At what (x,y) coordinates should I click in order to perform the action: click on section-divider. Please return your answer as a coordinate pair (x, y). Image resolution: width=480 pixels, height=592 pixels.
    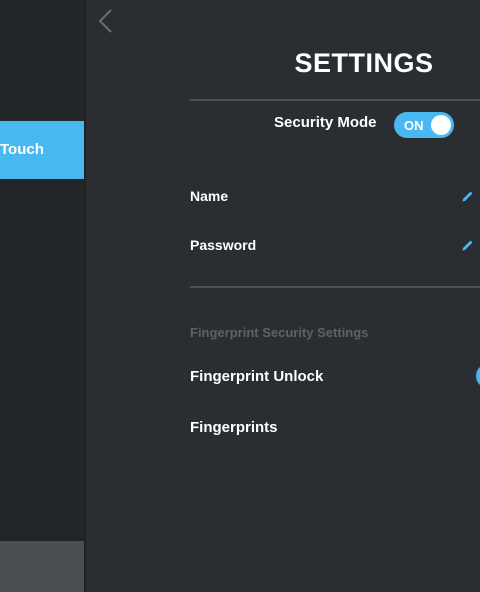
    Looking at the image, I should click on (335, 287).